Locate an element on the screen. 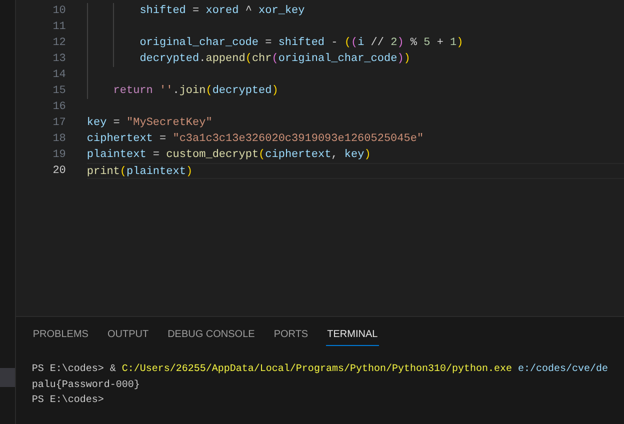  code-line: return ''.join(decrypted) is located at coordinates (195, 91).